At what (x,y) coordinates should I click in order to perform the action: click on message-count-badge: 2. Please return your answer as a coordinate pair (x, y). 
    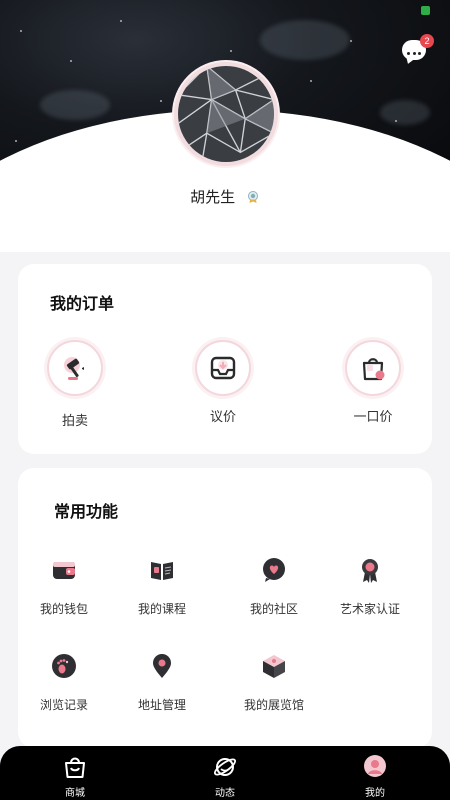
    Looking at the image, I should click on (427, 41).